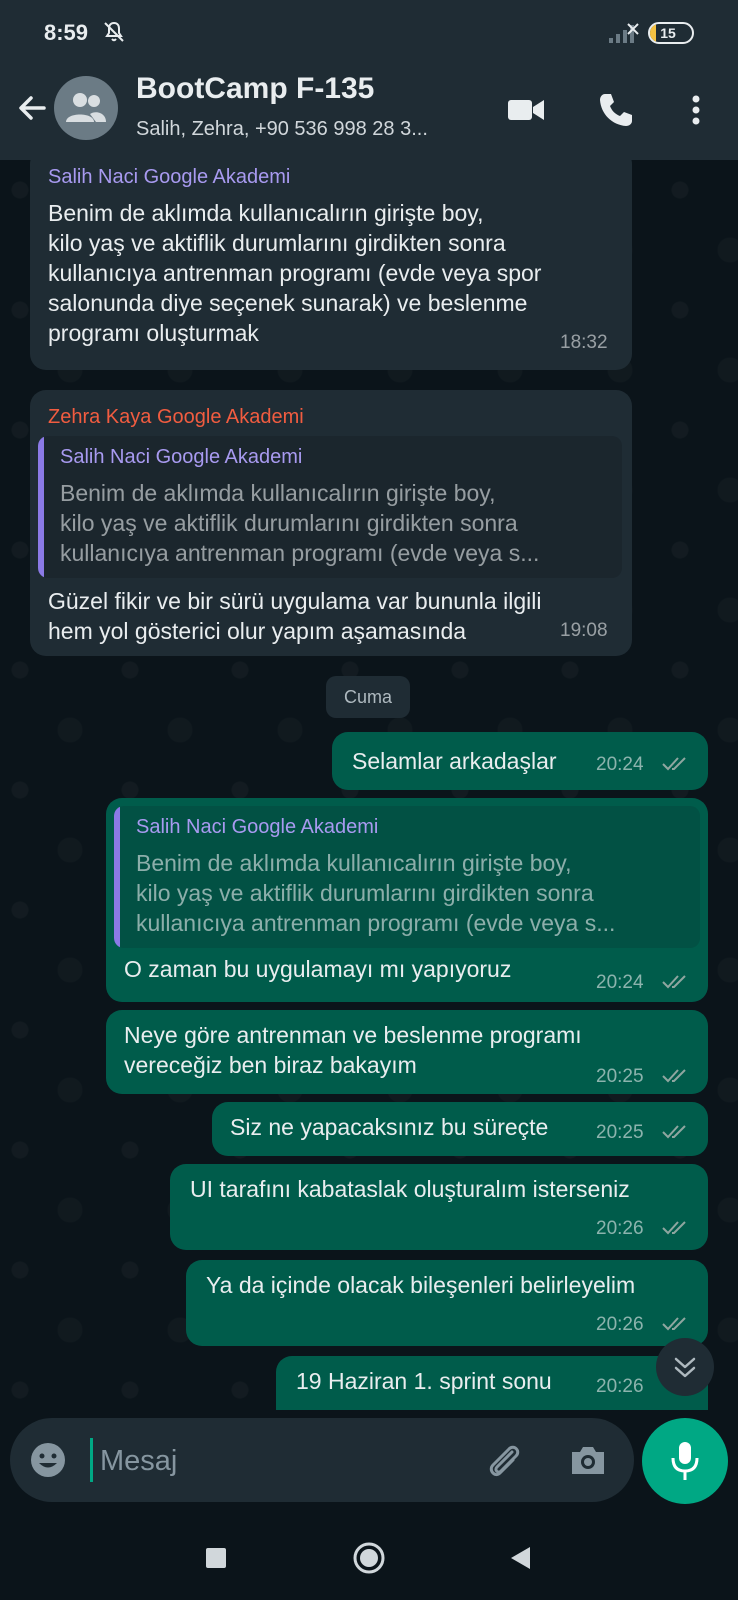  Describe the element at coordinates (369, 32) in the screenshot. I see `status-bar: 8:59 15` at that location.